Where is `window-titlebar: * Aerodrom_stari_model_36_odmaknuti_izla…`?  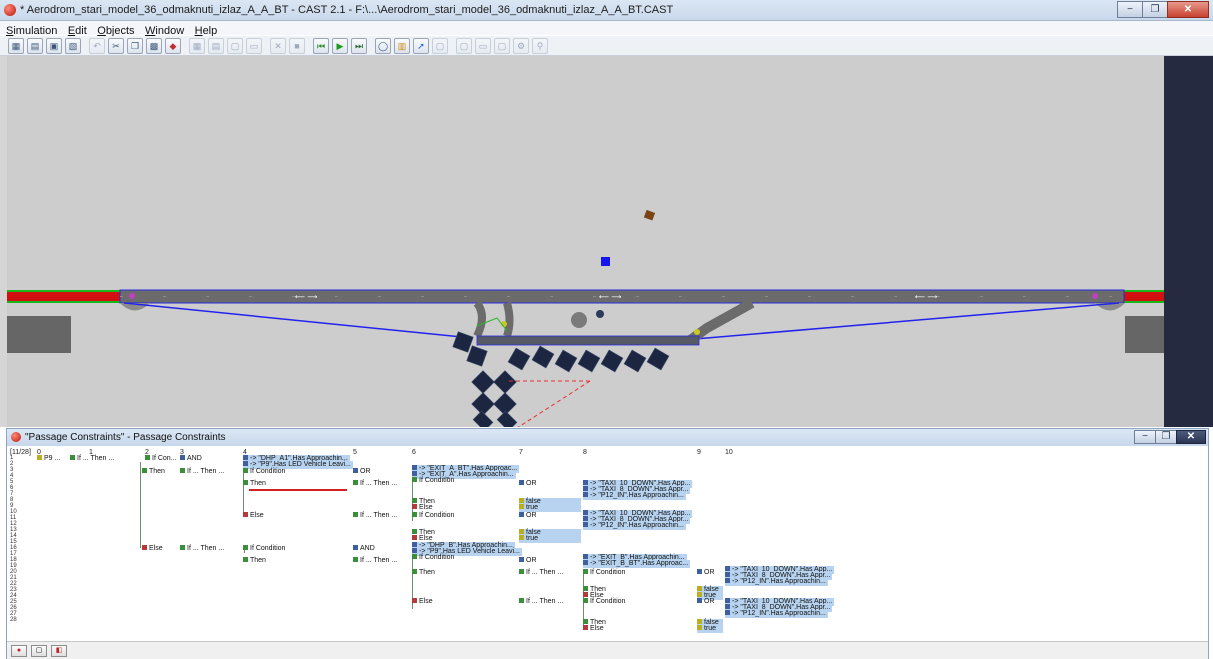
window-titlebar: * Aerodrom_stari_model_36_odmaknuti_izla… is located at coordinates (606, 10).